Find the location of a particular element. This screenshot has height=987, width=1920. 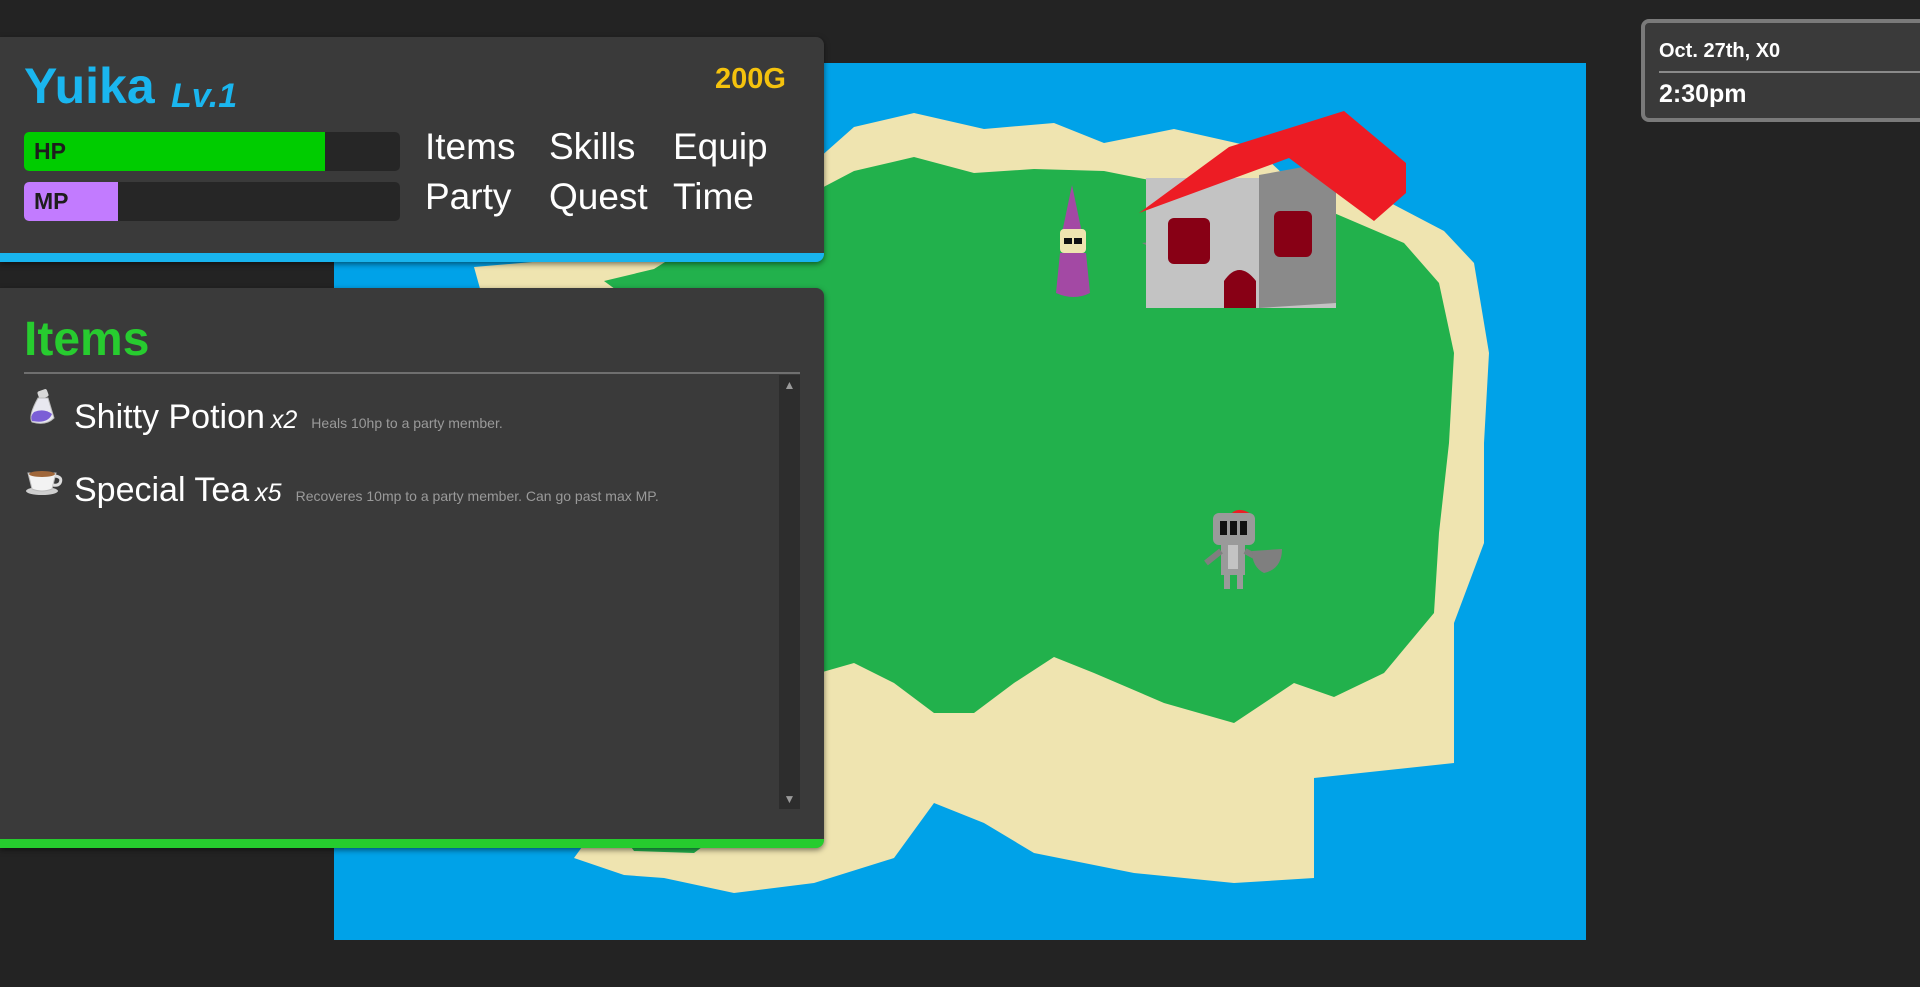

menu-items: Items is located at coordinates (487, 147).